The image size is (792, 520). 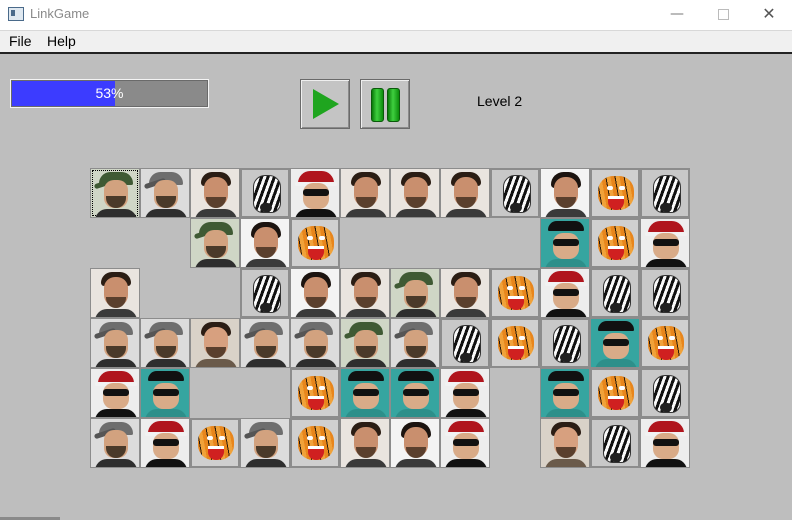 I want to click on maximize-button, so click(x=723, y=14).